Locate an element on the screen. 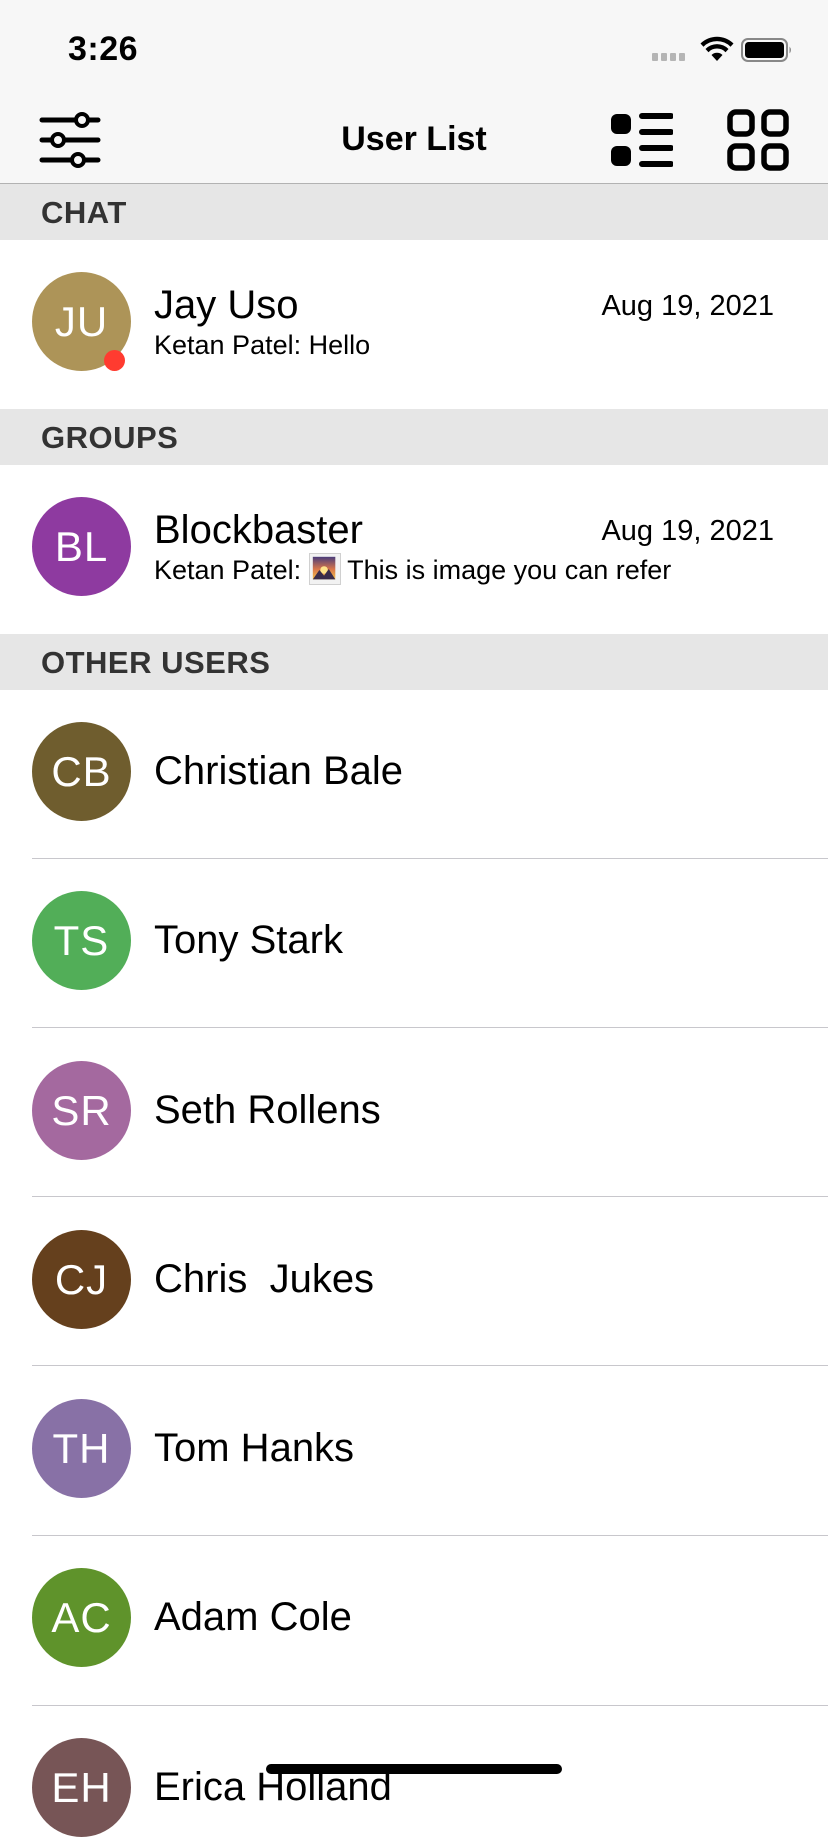 The image size is (828, 1837). preview-text: This is image you can refer is located at coordinates (509, 570).